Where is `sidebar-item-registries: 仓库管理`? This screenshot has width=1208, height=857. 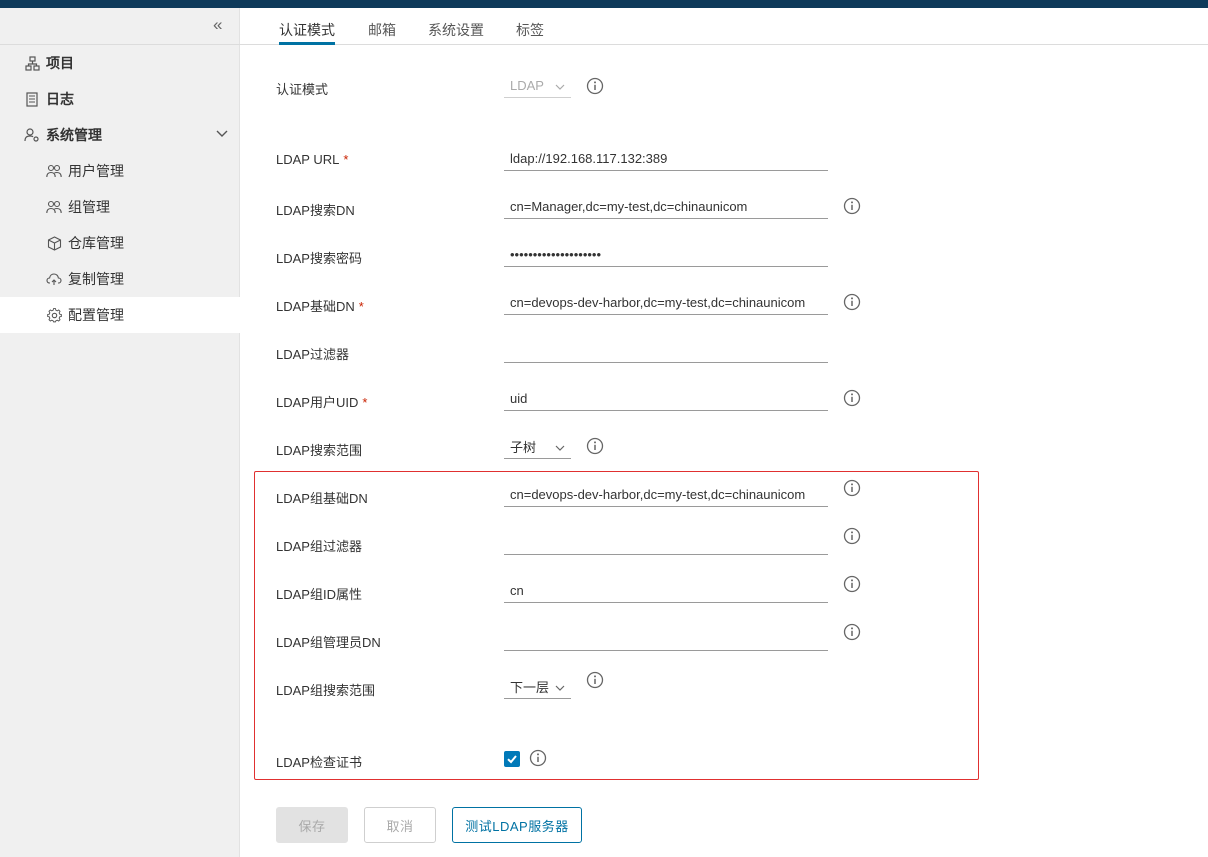
sidebar-item-registries: 仓库管理 is located at coordinates (120, 243).